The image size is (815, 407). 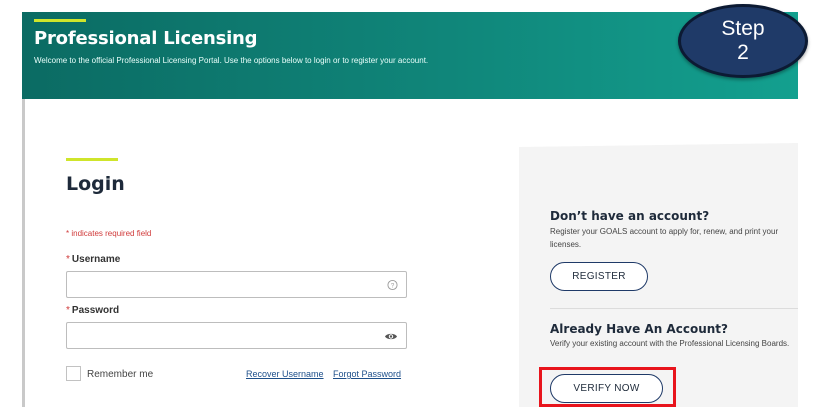 What do you see at coordinates (109, 233) in the screenshot?
I see `required-field-note: * indicates required field` at bounding box center [109, 233].